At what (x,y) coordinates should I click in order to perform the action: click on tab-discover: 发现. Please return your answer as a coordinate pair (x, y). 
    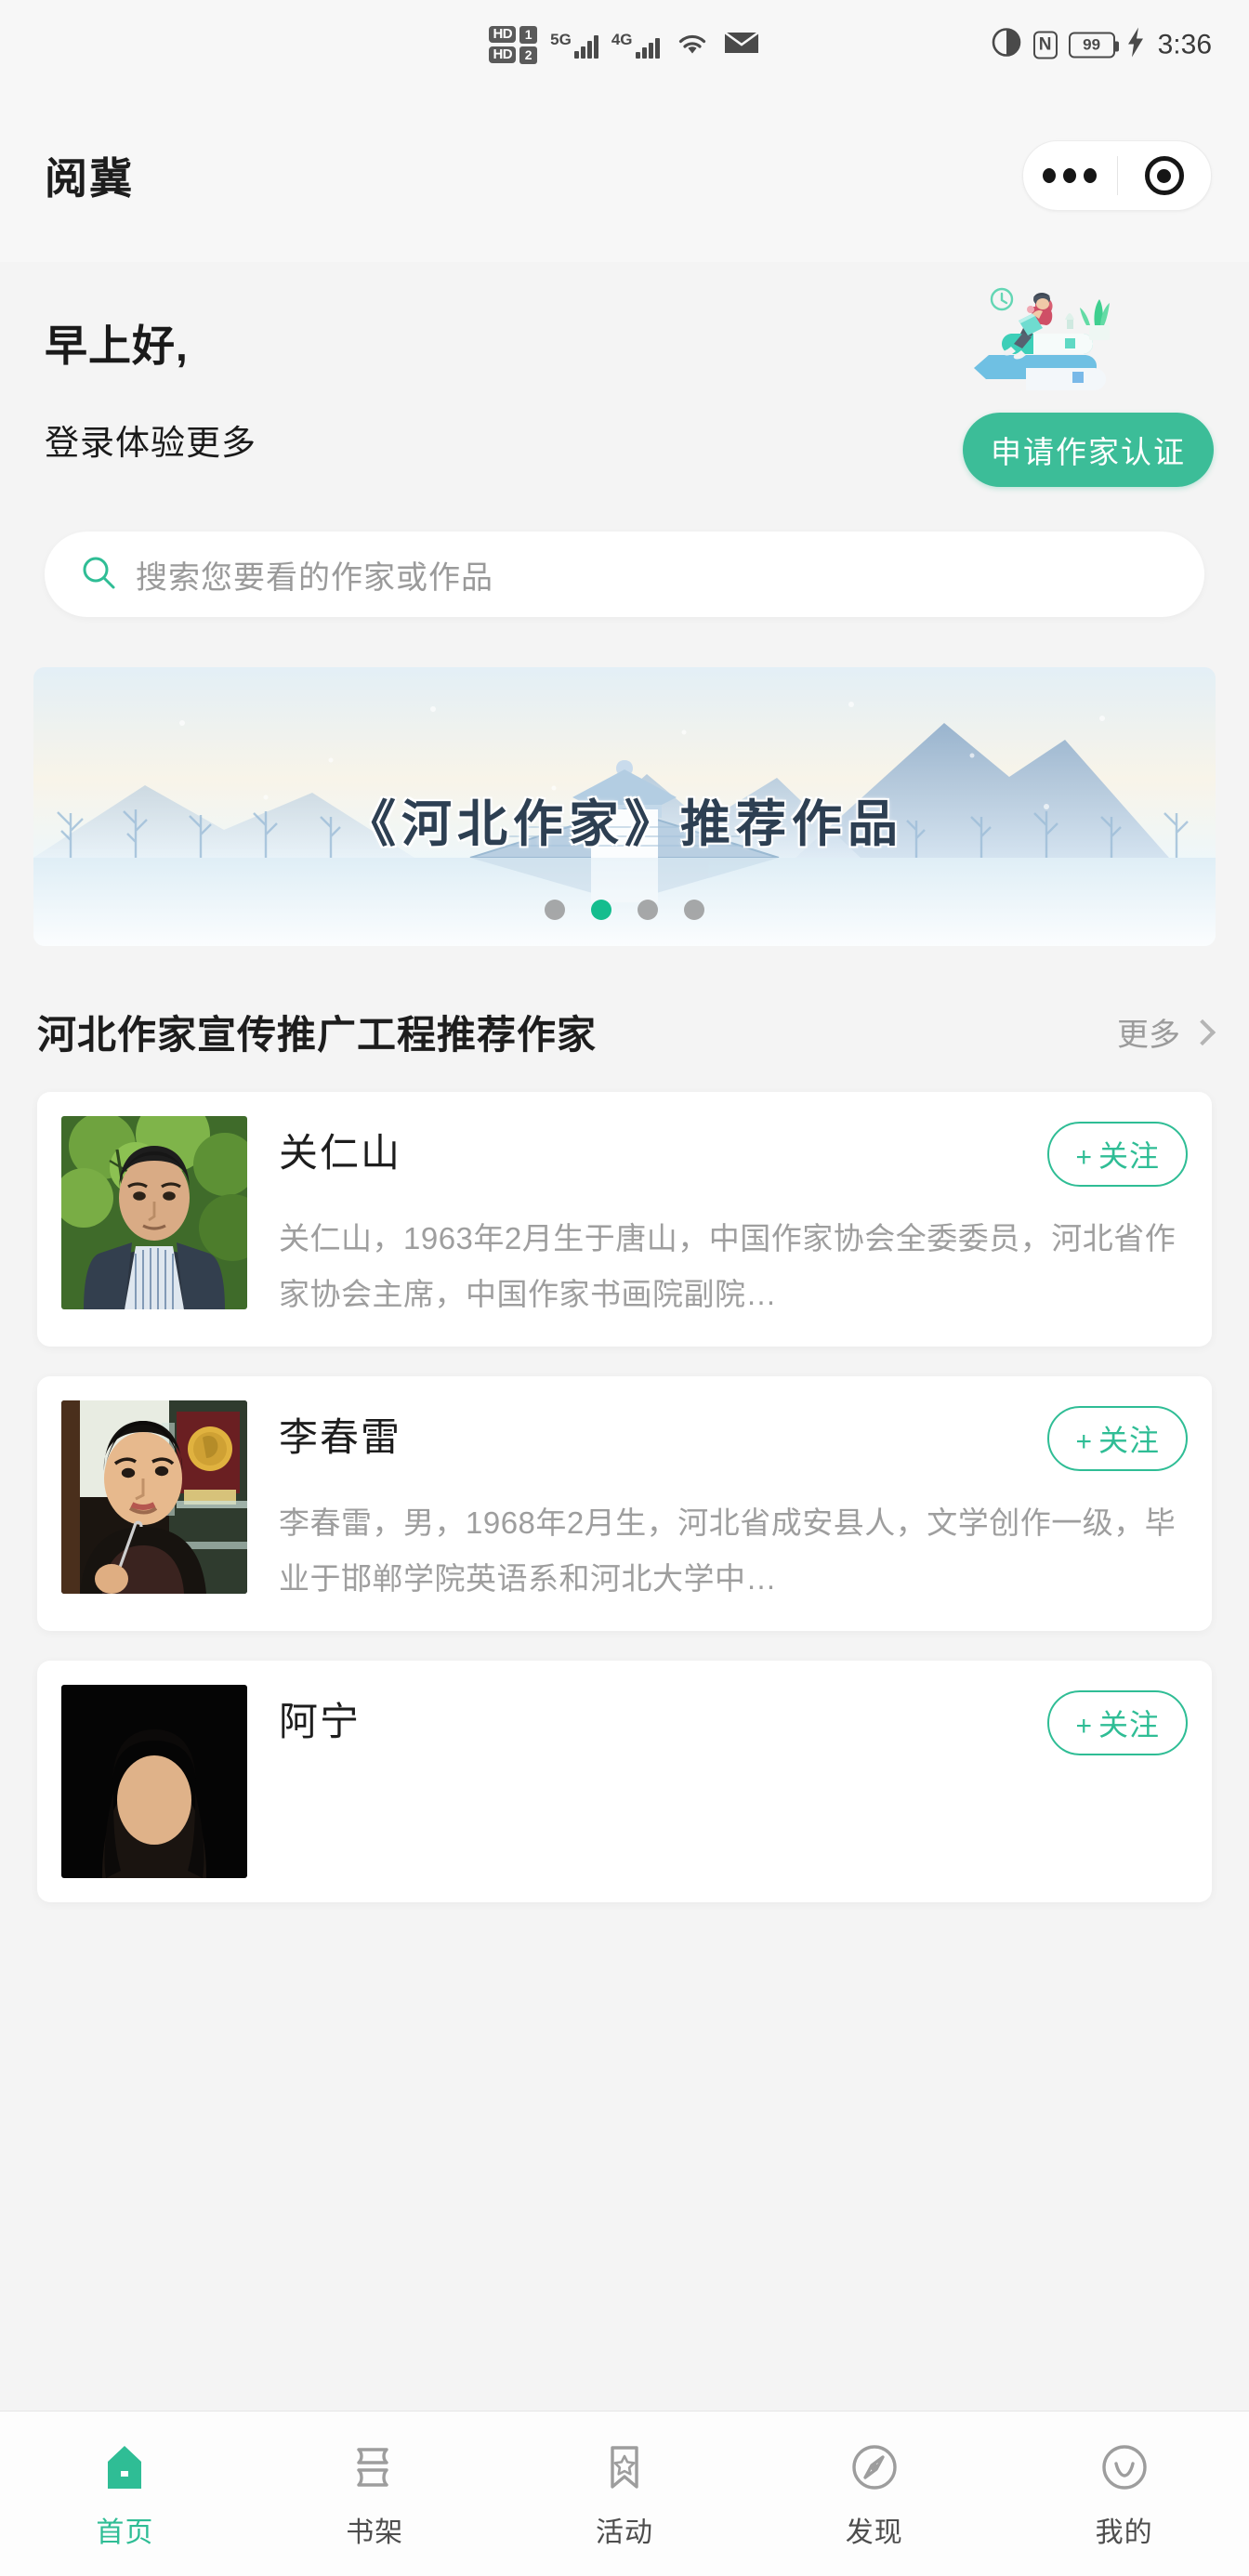
    Looking at the image, I should click on (874, 2494).